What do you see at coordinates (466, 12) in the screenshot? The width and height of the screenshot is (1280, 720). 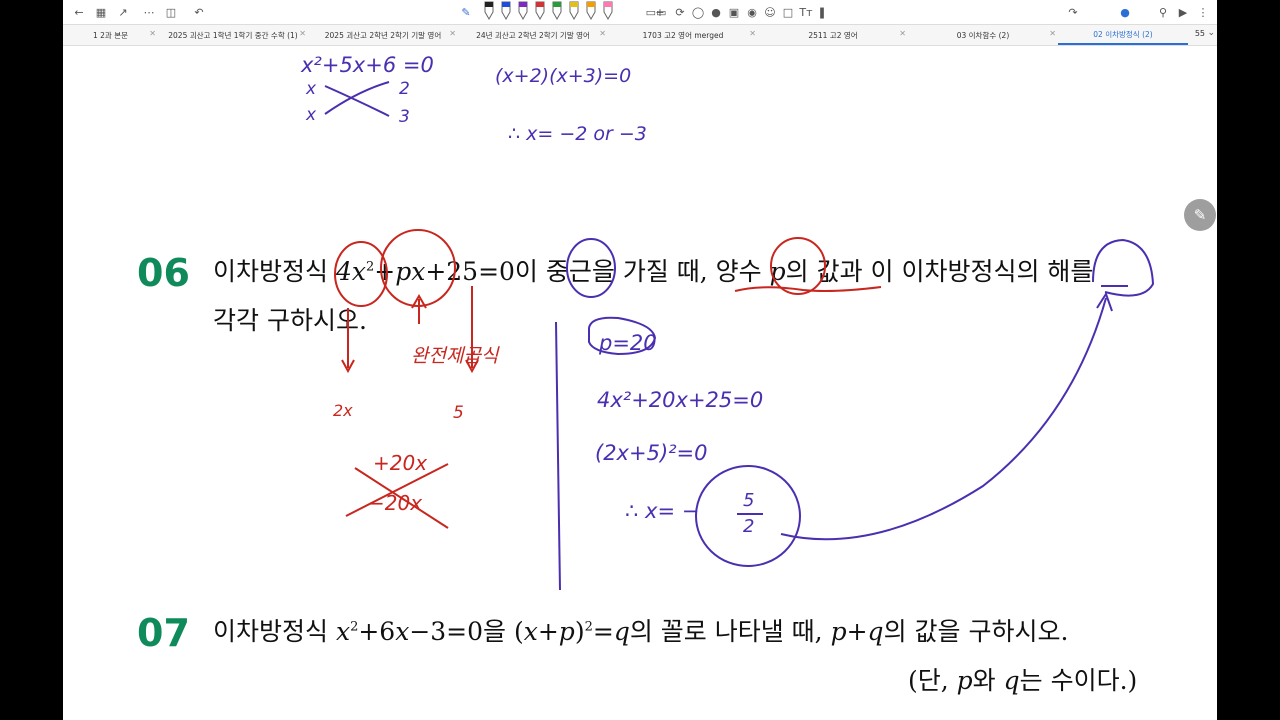 I see `pencil-tool-icon: ✎` at bounding box center [466, 12].